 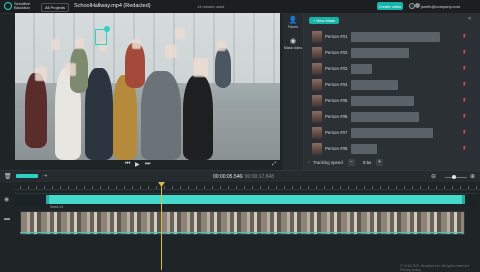 What do you see at coordinates (392, 85) in the screenshot?
I see `list-item: Person #04 ▮` at bounding box center [392, 85].